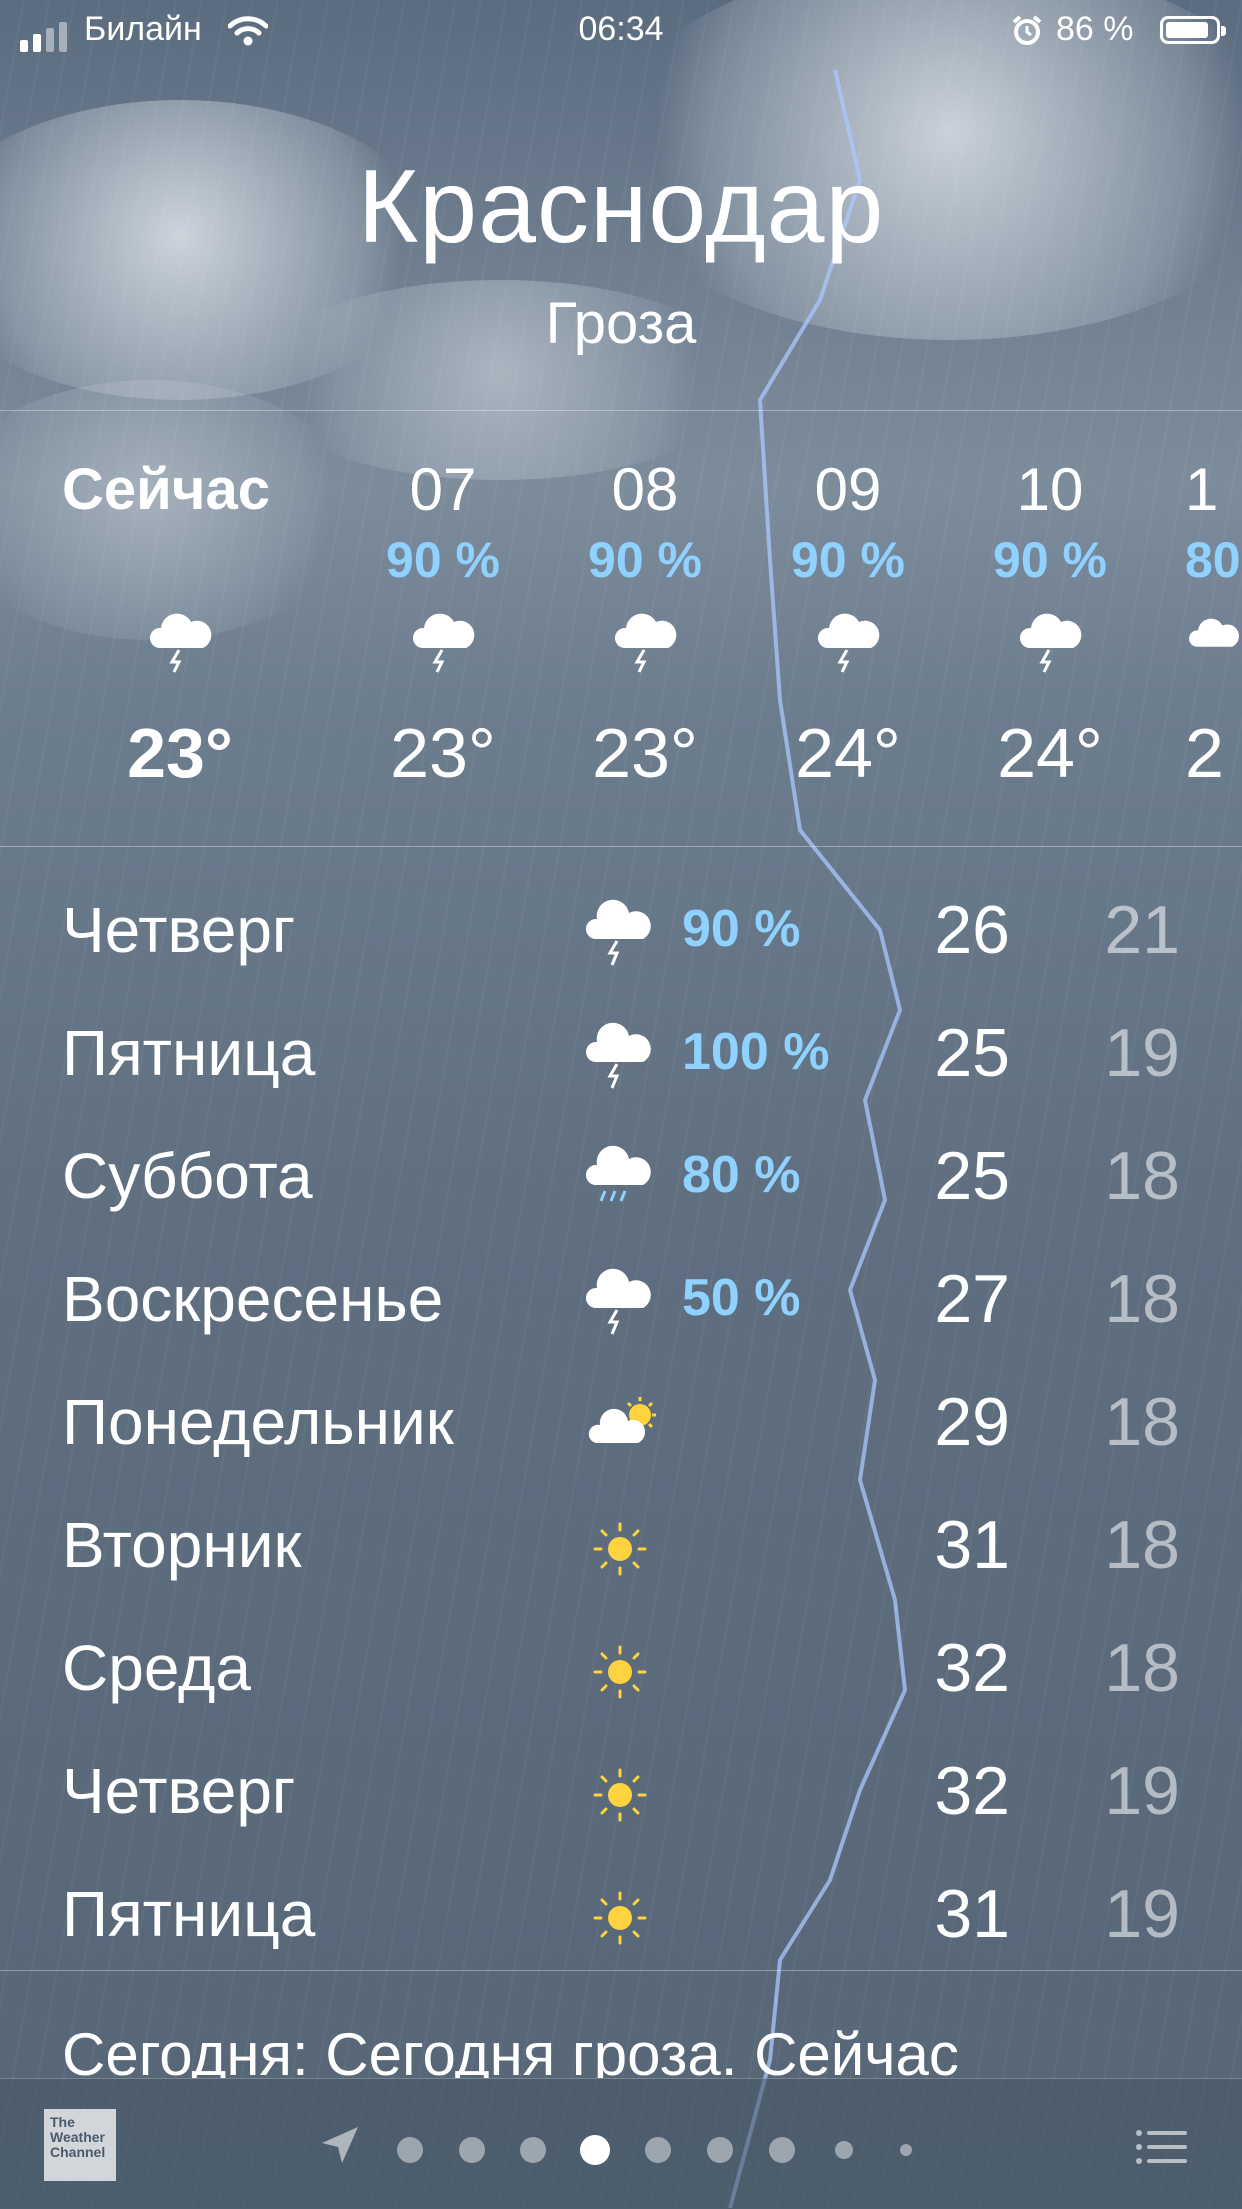 This screenshot has width=1242, height=2209. Describe the element at coordinates (618, 1173) in the screenshot. I see `rain-icon` at that location.